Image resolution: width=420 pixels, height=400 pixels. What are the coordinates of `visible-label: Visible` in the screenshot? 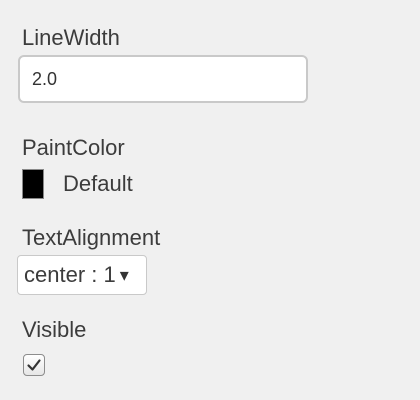 It's located at (54, 329).